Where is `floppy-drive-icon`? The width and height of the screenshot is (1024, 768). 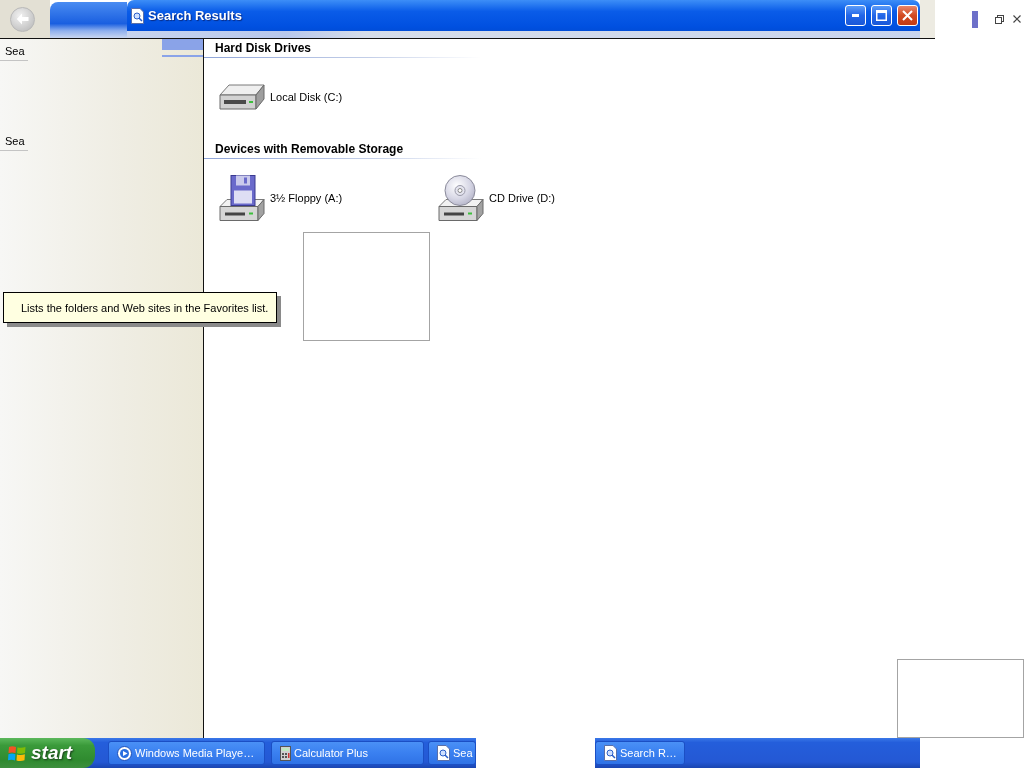 floppy-drive-icon is located at coordinates (242, 198).